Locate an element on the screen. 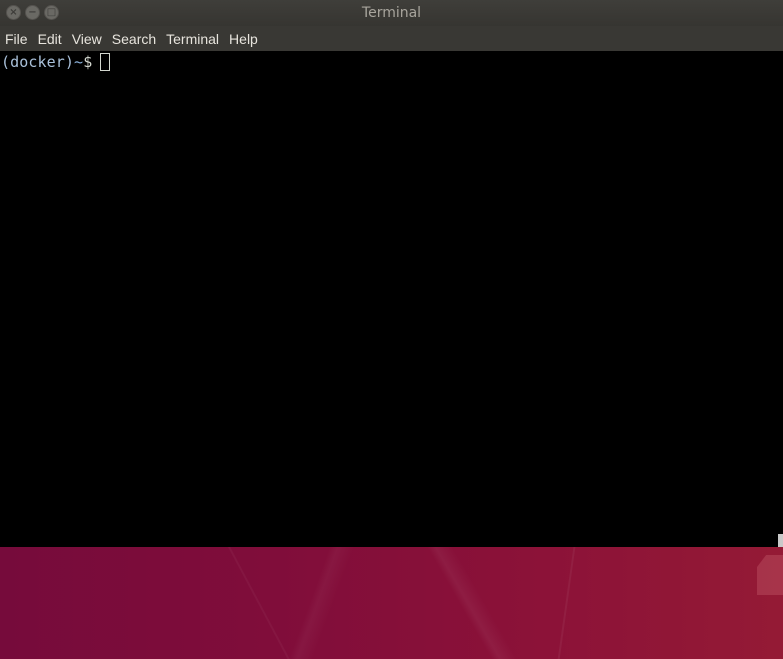 The height and width of the screenshot is (659, 783). window-title: Terminal is located at coordinates (391, 13).